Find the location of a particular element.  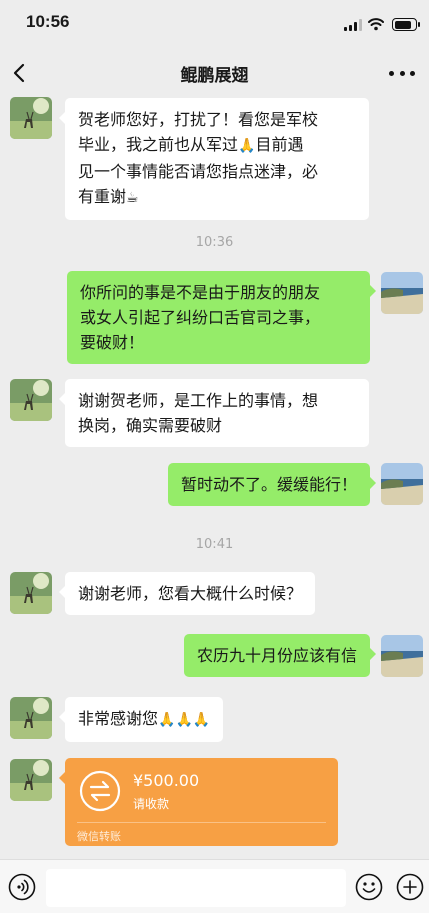

message-bubble-outgoing: 农历九十月份应该有信 is located at coordinates (280, 655).